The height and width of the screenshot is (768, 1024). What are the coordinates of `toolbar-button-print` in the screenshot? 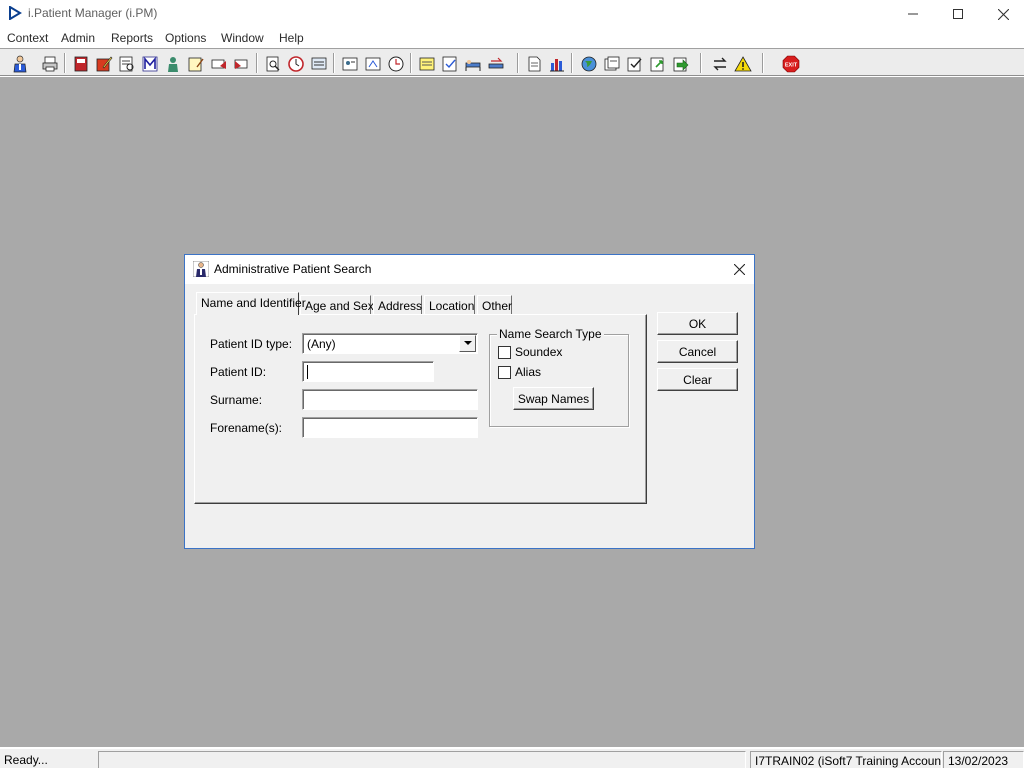 It's located at (49, 63).